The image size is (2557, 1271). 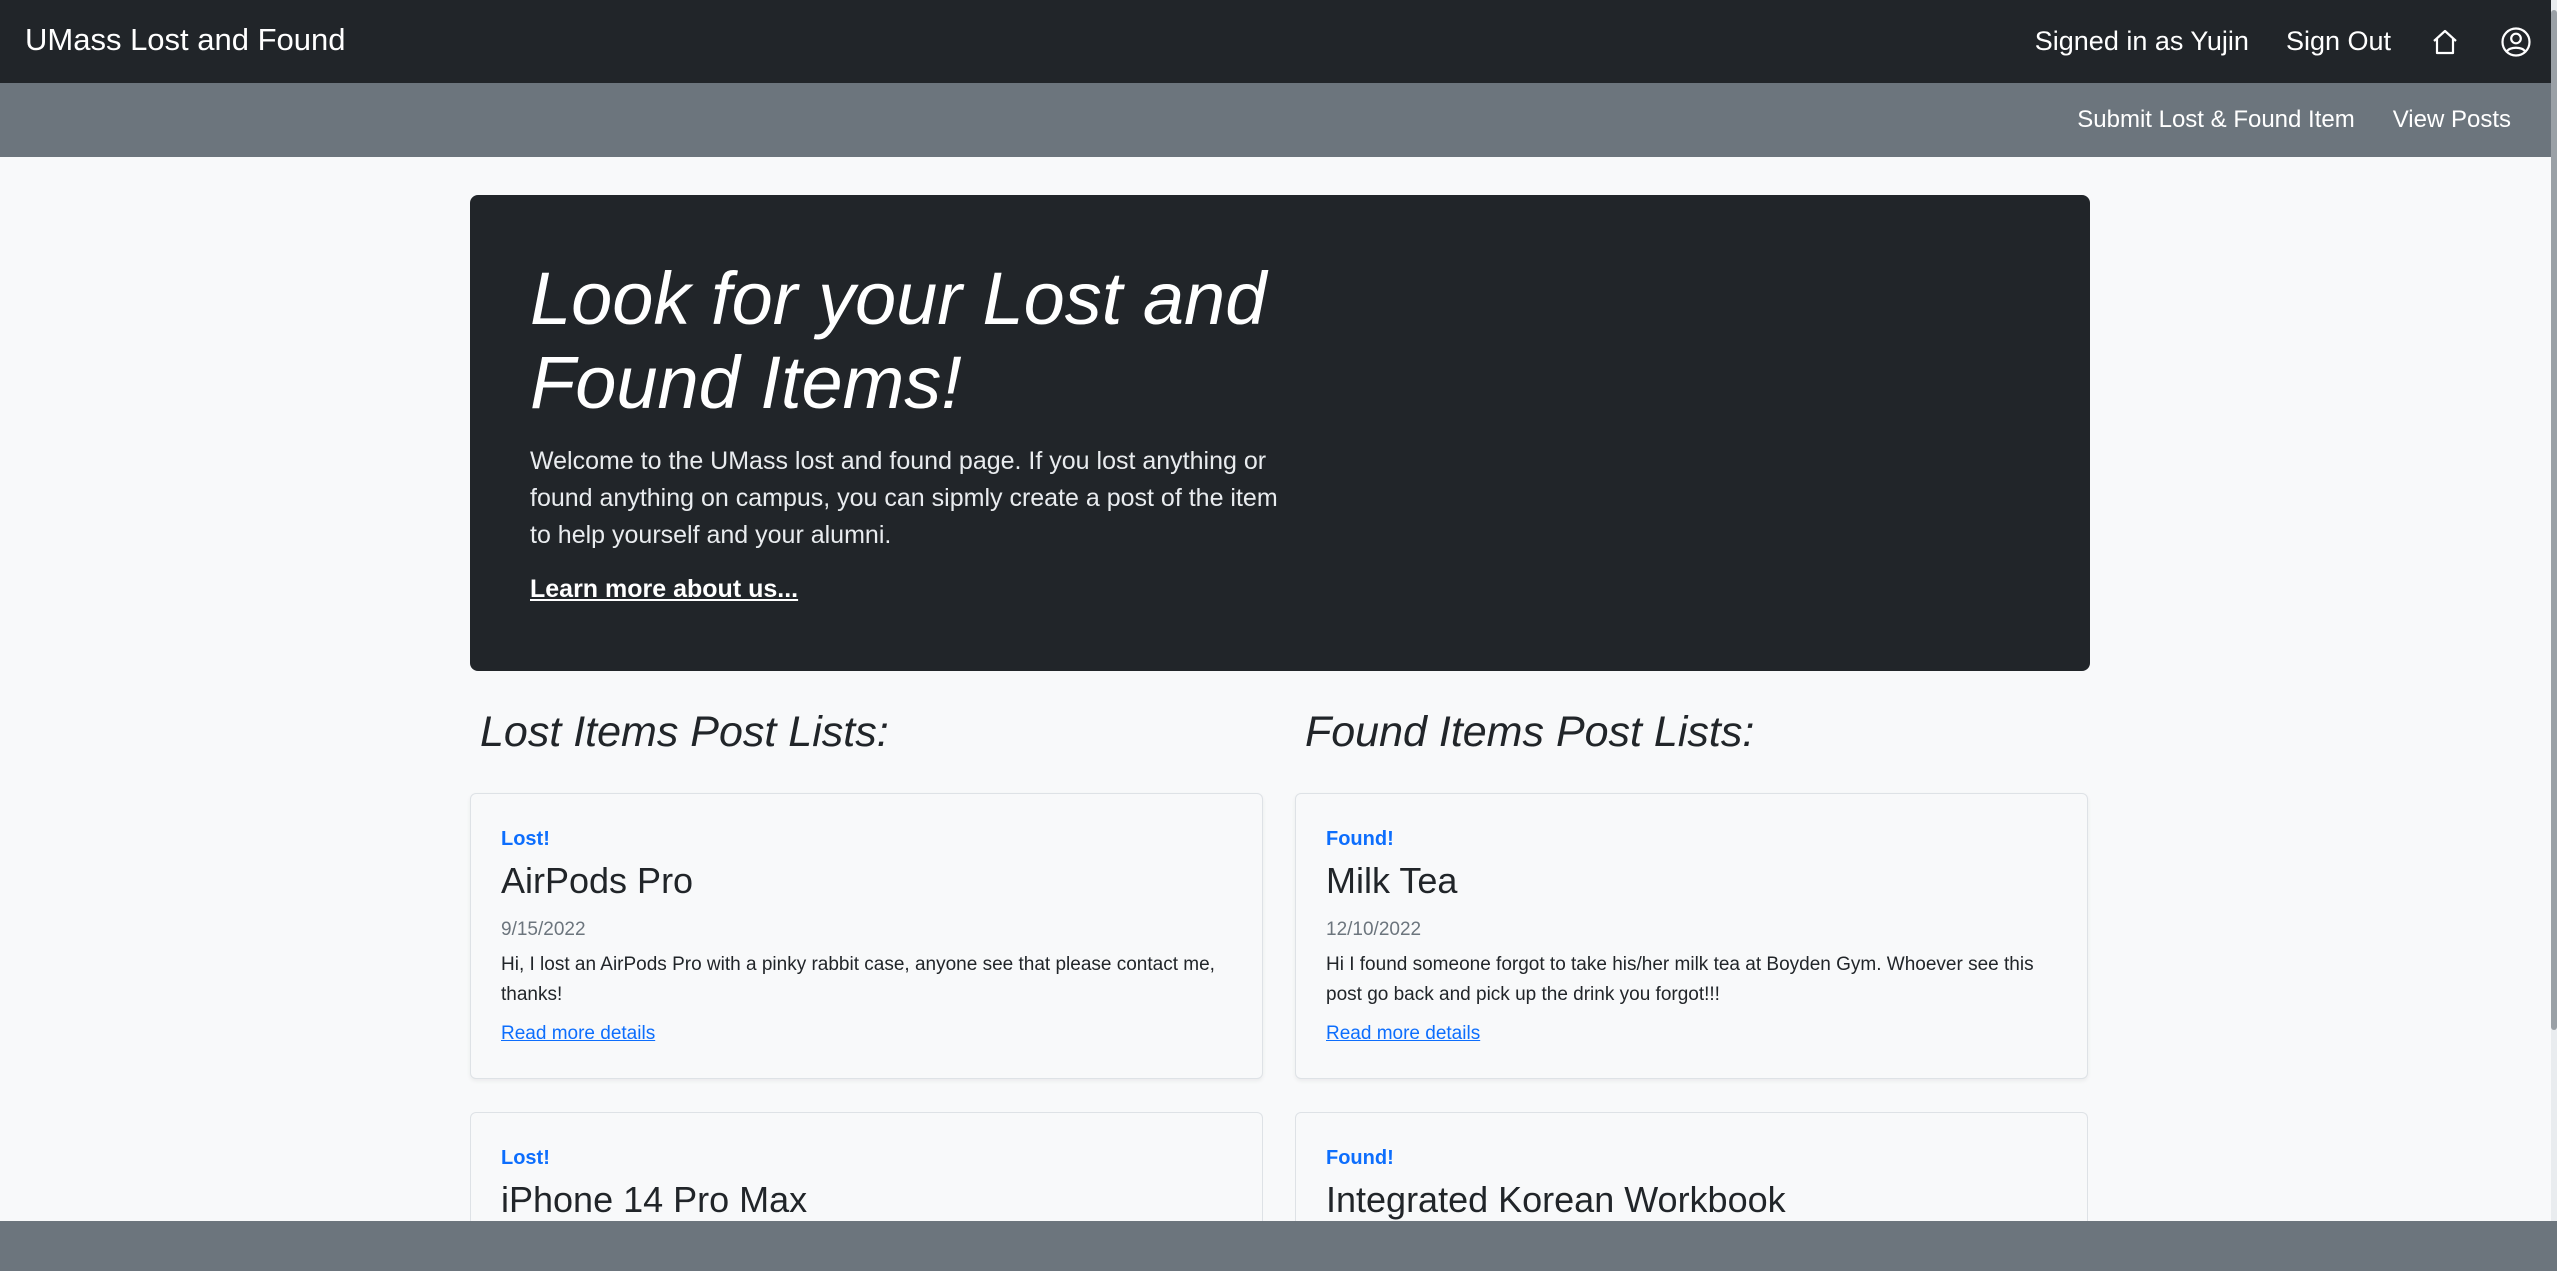 I want to click on top-right-nav: Signed in as Yujin Sign Out, so click(x=2265, y=41).